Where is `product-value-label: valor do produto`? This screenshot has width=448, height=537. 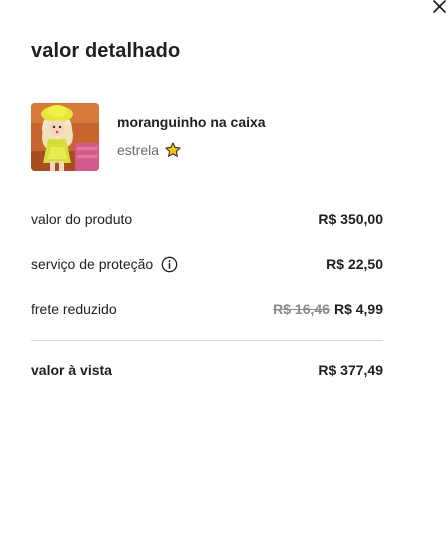
product-value-label: valor do produto is located at coordinates (82, 219).